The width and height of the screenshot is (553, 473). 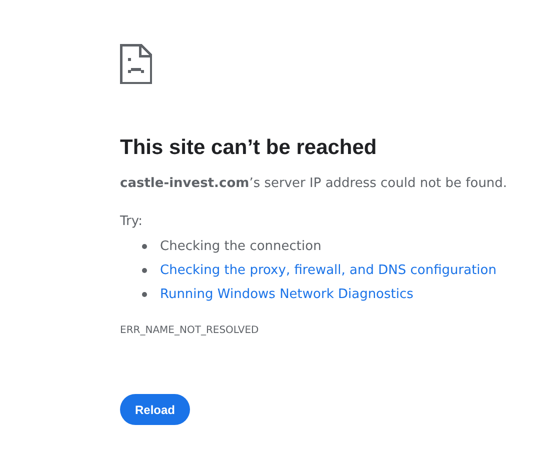 I want to click on reload-button: Reload, so click(x=155, y=409).